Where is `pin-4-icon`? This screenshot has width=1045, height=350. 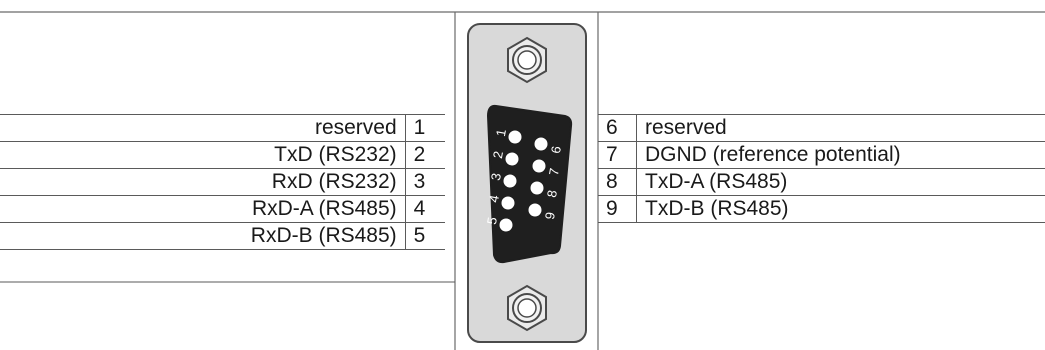
pin-4-icon is located at coordinates (508, 203).